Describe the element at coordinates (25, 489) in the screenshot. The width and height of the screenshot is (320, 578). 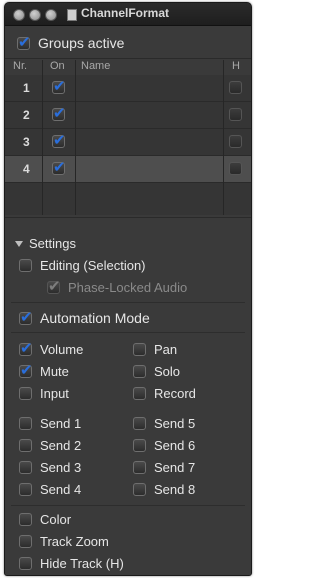
I see `send-4-checkbox` at that location.